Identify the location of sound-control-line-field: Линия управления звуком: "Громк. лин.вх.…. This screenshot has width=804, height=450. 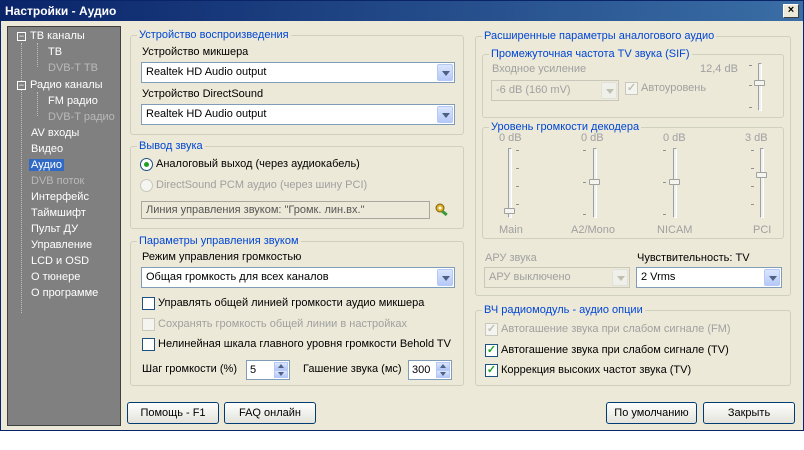
(285, 210).